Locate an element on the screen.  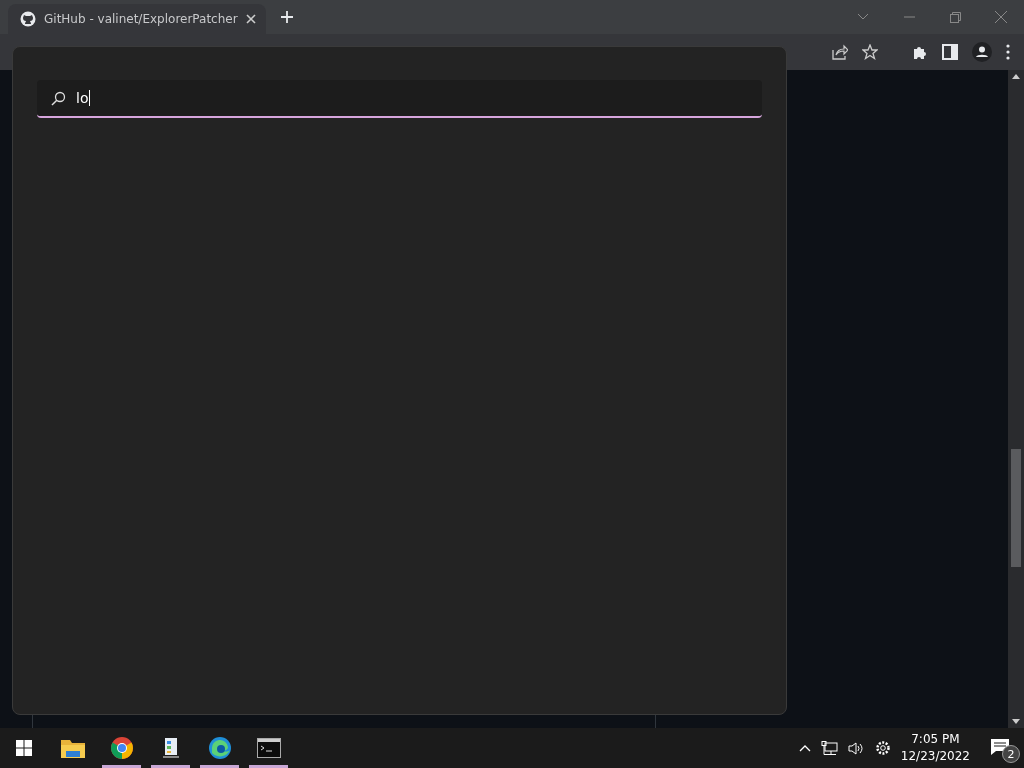
start-icon is located at coordinates (24, 748).